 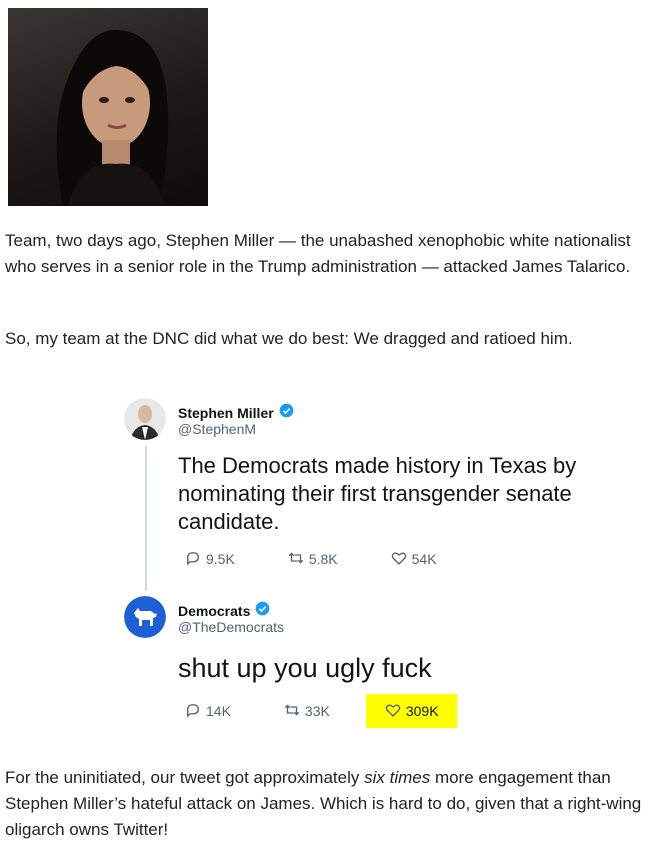 I want to click on thread-connector-line, so click(x=146, y=518).